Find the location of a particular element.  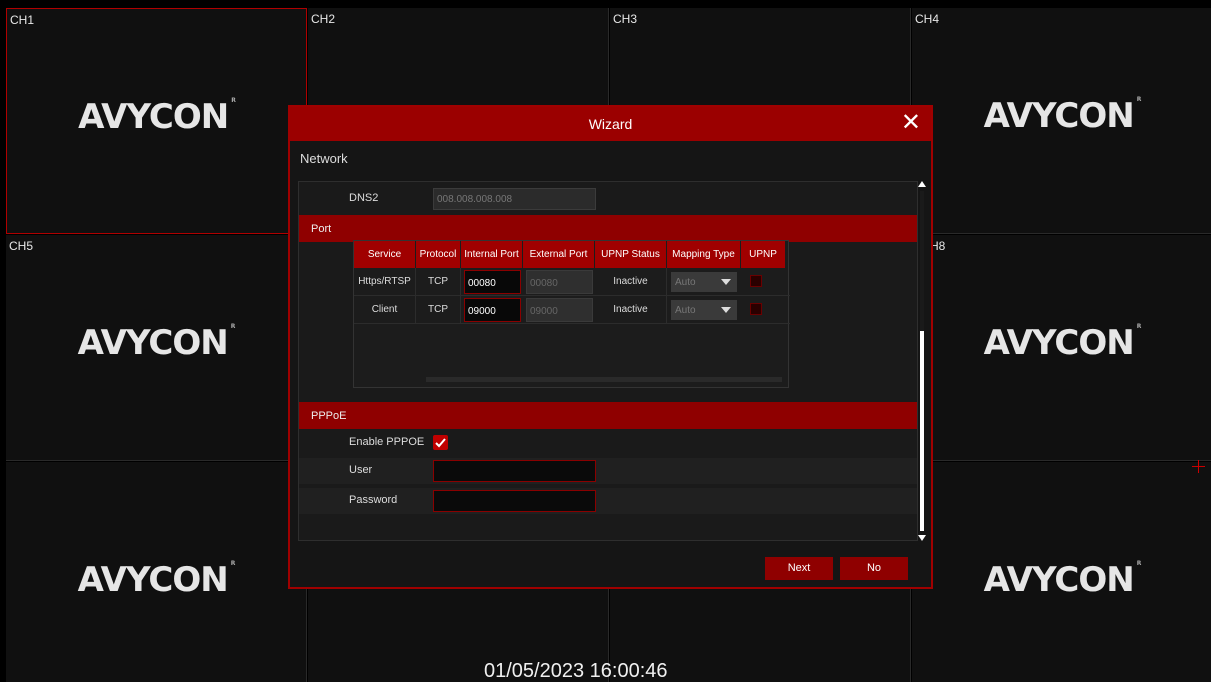

column-header-upnp-status: UPNP Status is located at coordinates (631, 254).